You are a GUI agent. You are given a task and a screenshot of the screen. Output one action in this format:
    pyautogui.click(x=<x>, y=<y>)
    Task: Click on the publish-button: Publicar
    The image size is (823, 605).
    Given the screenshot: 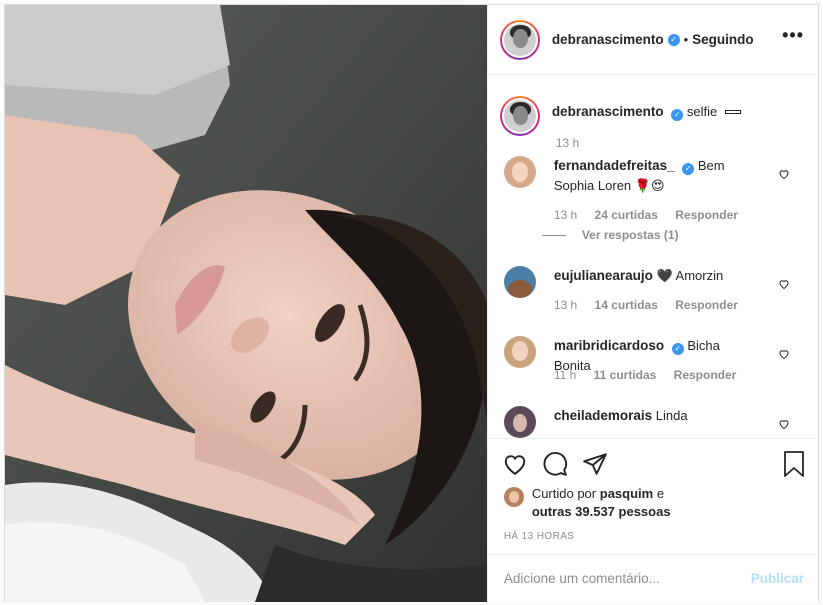 What is the action you would take?
    pyautogui.click(x=777, y=578)
    